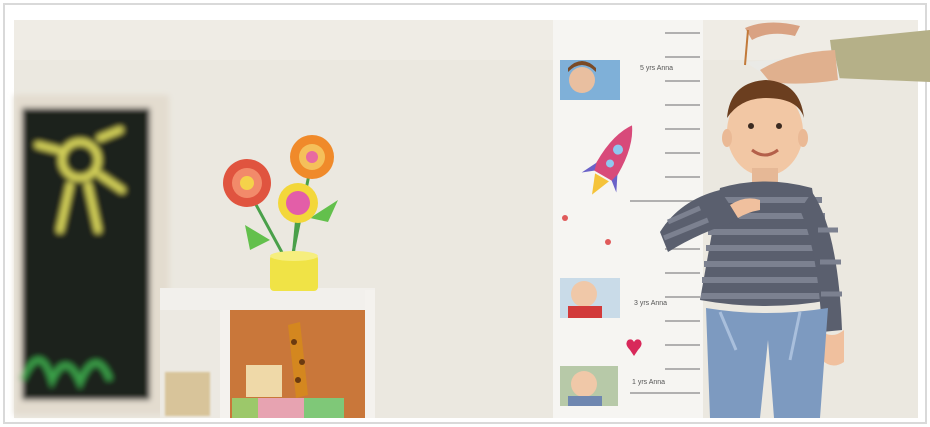 This screenshot has width=930, height=427. I want to click on shelf, so click(267, 353).